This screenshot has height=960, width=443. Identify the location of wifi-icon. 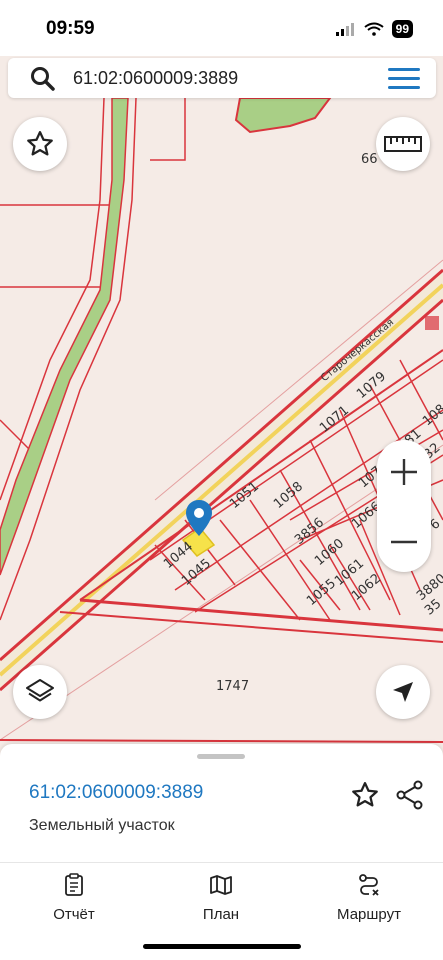
(374, 29).